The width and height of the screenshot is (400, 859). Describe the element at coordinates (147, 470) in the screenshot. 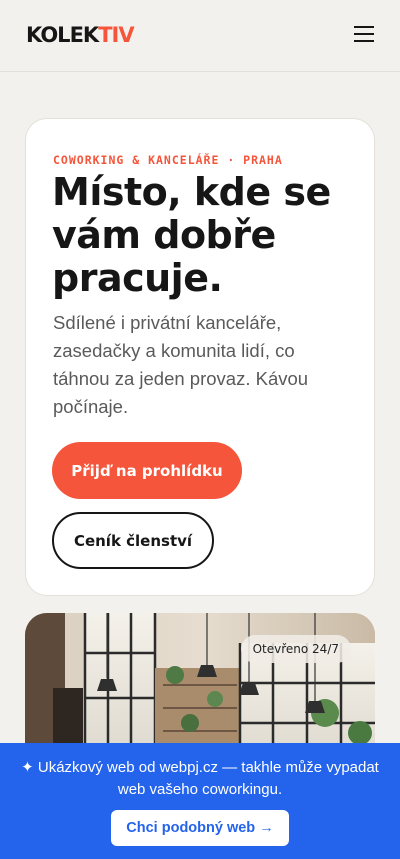

I see `book-tour-button: Přijď na prohlídku` at that location.